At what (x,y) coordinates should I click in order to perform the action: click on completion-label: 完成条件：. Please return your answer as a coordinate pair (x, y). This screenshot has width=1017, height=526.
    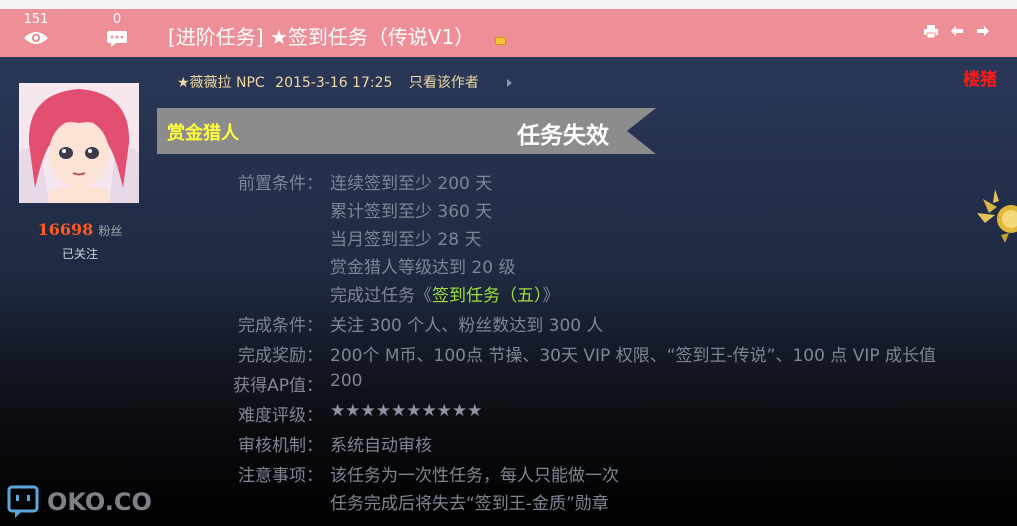
    Looking at the image, I should click on (280, 326).